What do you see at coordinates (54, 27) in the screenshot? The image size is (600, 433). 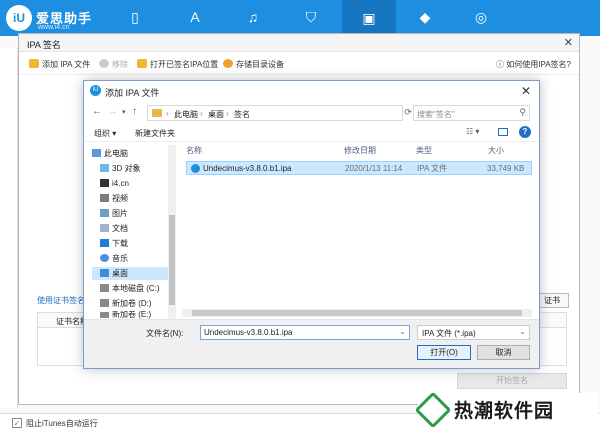 I see `brand-url: www.i4.cn` at bounding box center [54, 27].